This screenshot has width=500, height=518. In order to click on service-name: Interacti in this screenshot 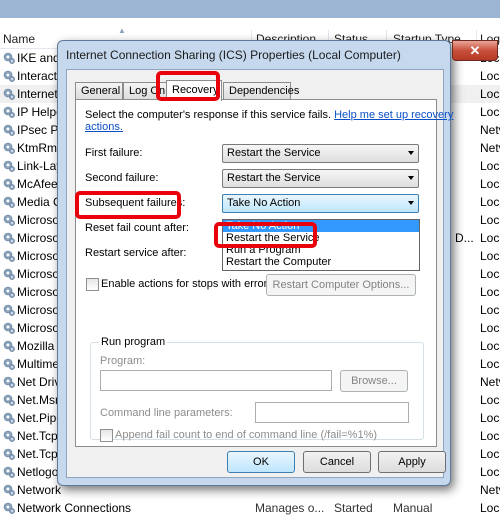, I will do `click(38, 76)`.